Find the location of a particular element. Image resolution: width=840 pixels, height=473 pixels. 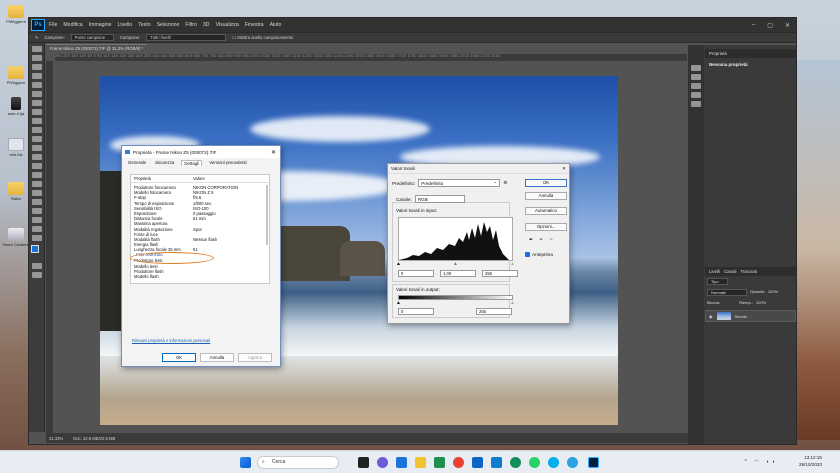

blend-mode-select: Normale is located at coordinates (727, 292).